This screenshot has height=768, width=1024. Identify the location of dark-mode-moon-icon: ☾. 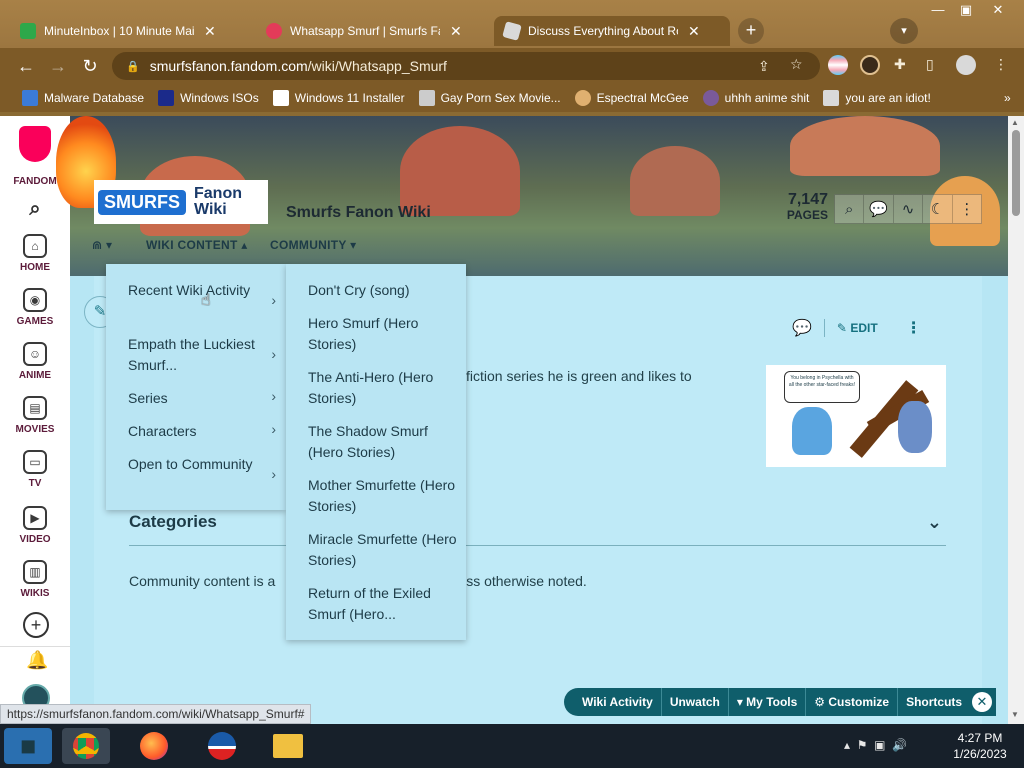
(938, 209).